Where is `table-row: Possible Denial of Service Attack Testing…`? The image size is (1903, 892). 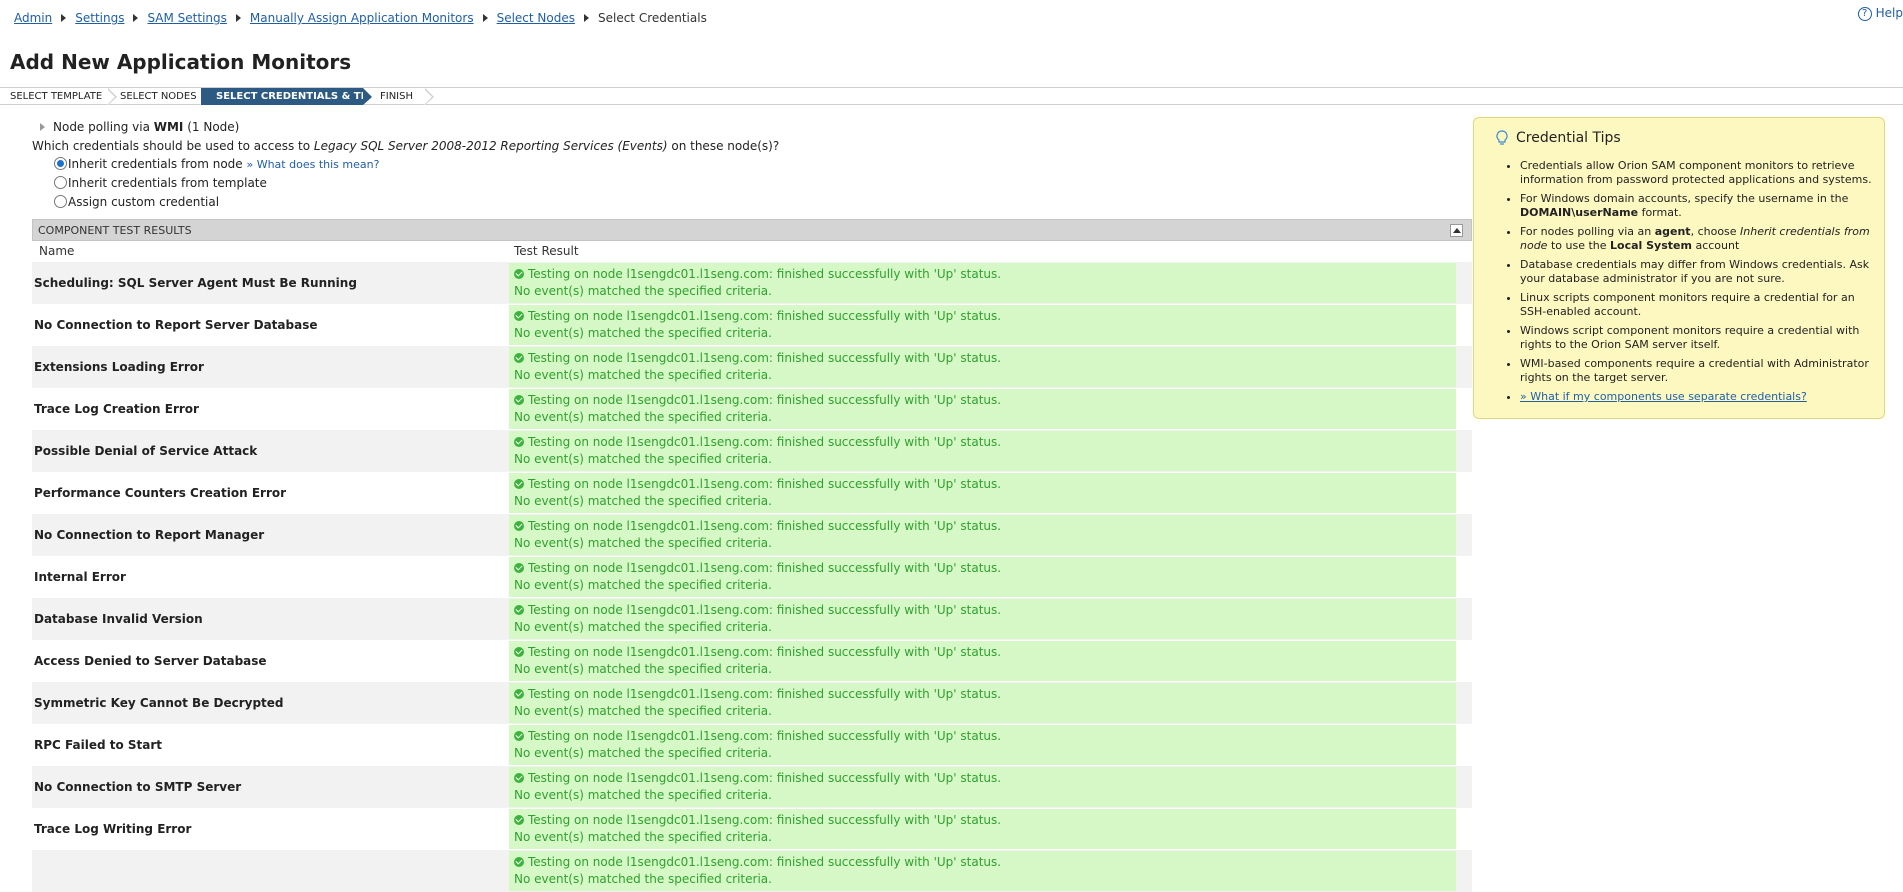 table-row: Possible Denial of Service Attack Testing… is located at coordinates (752, 451).